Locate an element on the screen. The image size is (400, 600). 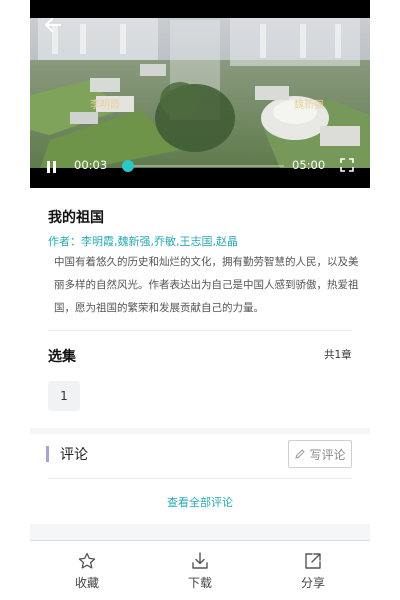
bottom-action-bar: 收藏 下载 分享 is located at coordinates (200, 570).